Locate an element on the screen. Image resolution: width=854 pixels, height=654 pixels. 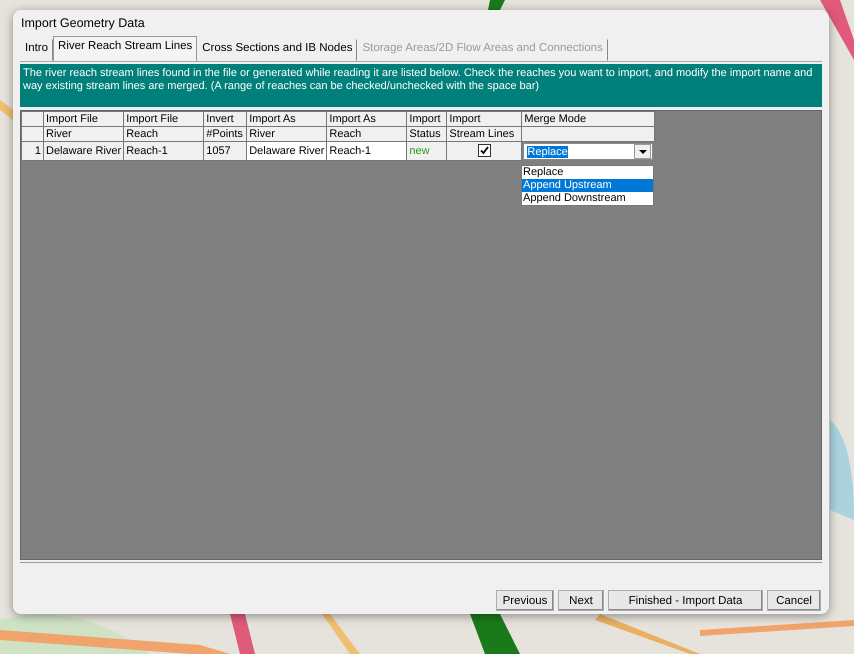
caret-icon is located at coordinates (643, 151).